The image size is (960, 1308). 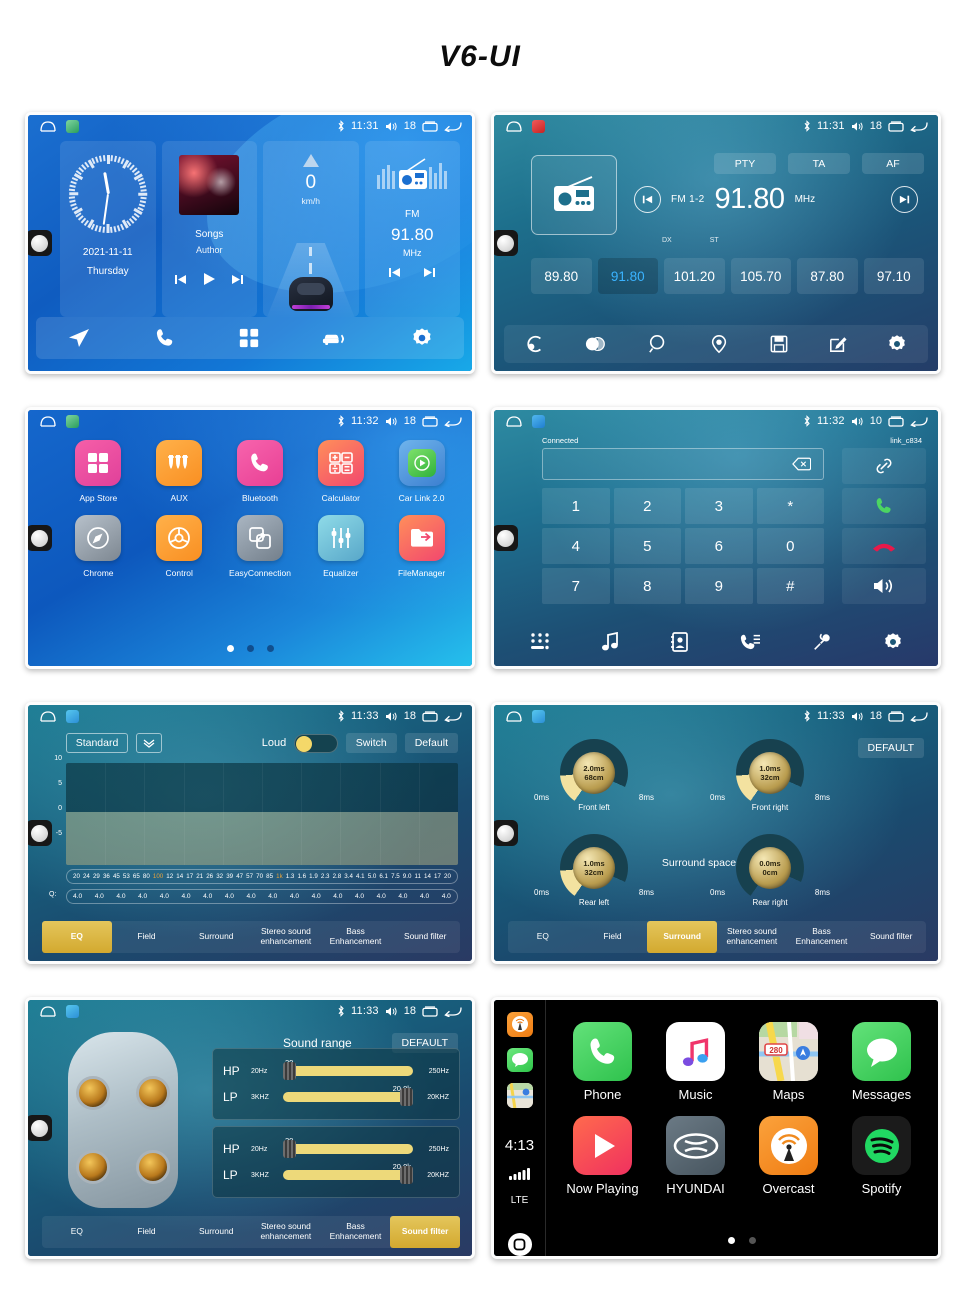 I want to click on next-track-icon, so click(x=237, y=279).